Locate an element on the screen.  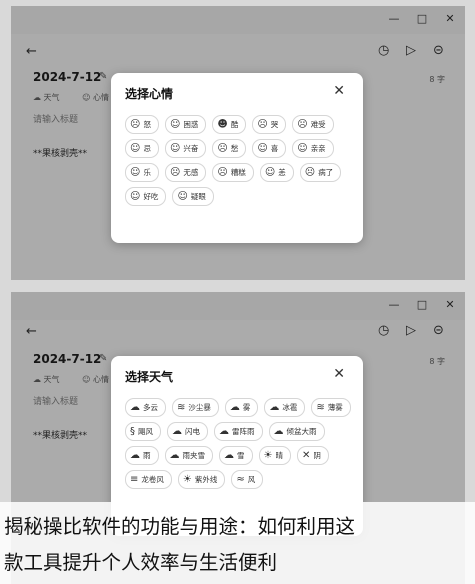
weather-option: § 飓风 is located at coordinates (143, 431).